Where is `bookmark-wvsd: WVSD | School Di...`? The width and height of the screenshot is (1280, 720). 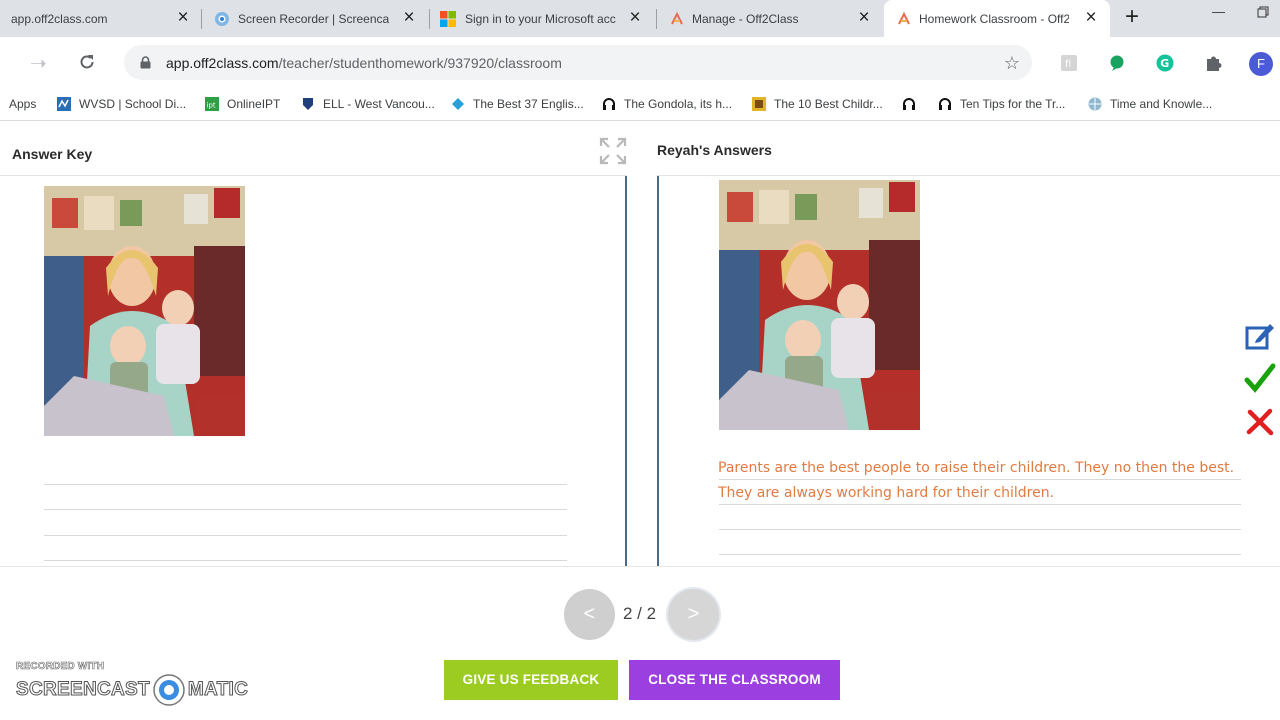 bookmark-wvsd: WVSD | School Di... is located at coordinates (121, 104).